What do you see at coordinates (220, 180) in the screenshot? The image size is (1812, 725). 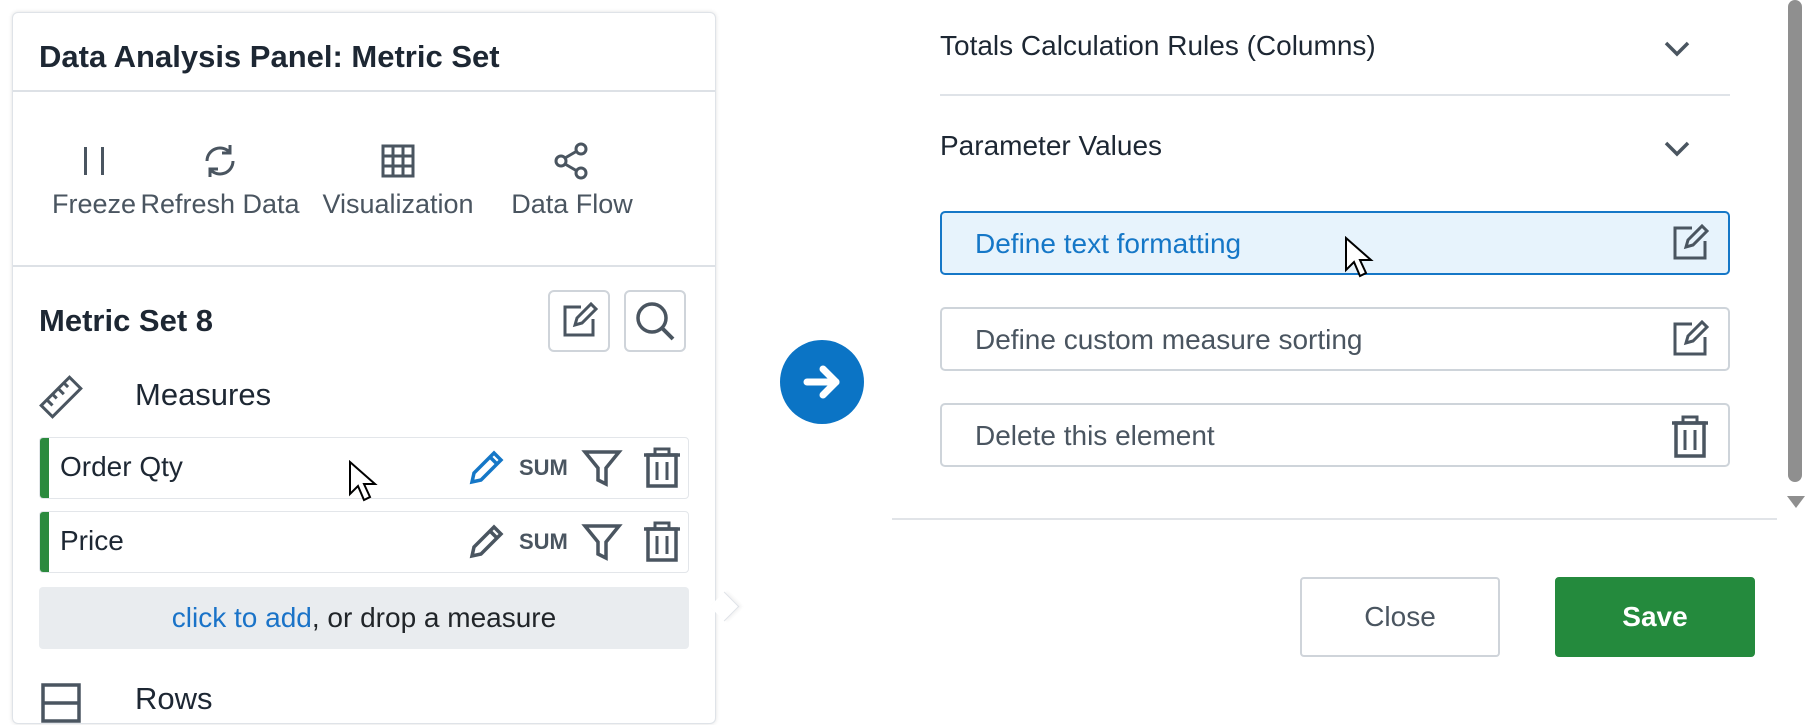 I see `refresh-data-button: Refresh Data` at bounding box center [220, 180].